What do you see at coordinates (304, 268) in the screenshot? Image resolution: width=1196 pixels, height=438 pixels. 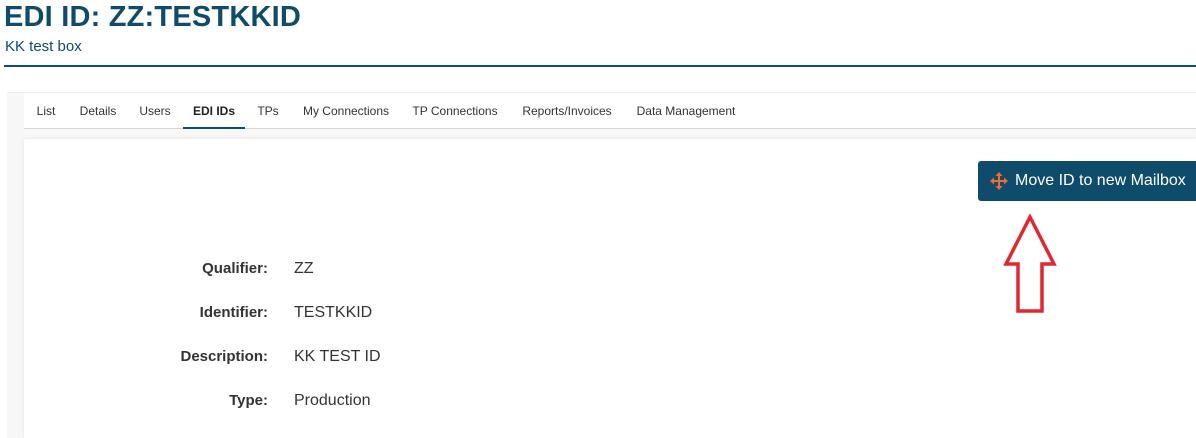 I see `qualifier-value: ZZ` at bounding box center [304, 268].